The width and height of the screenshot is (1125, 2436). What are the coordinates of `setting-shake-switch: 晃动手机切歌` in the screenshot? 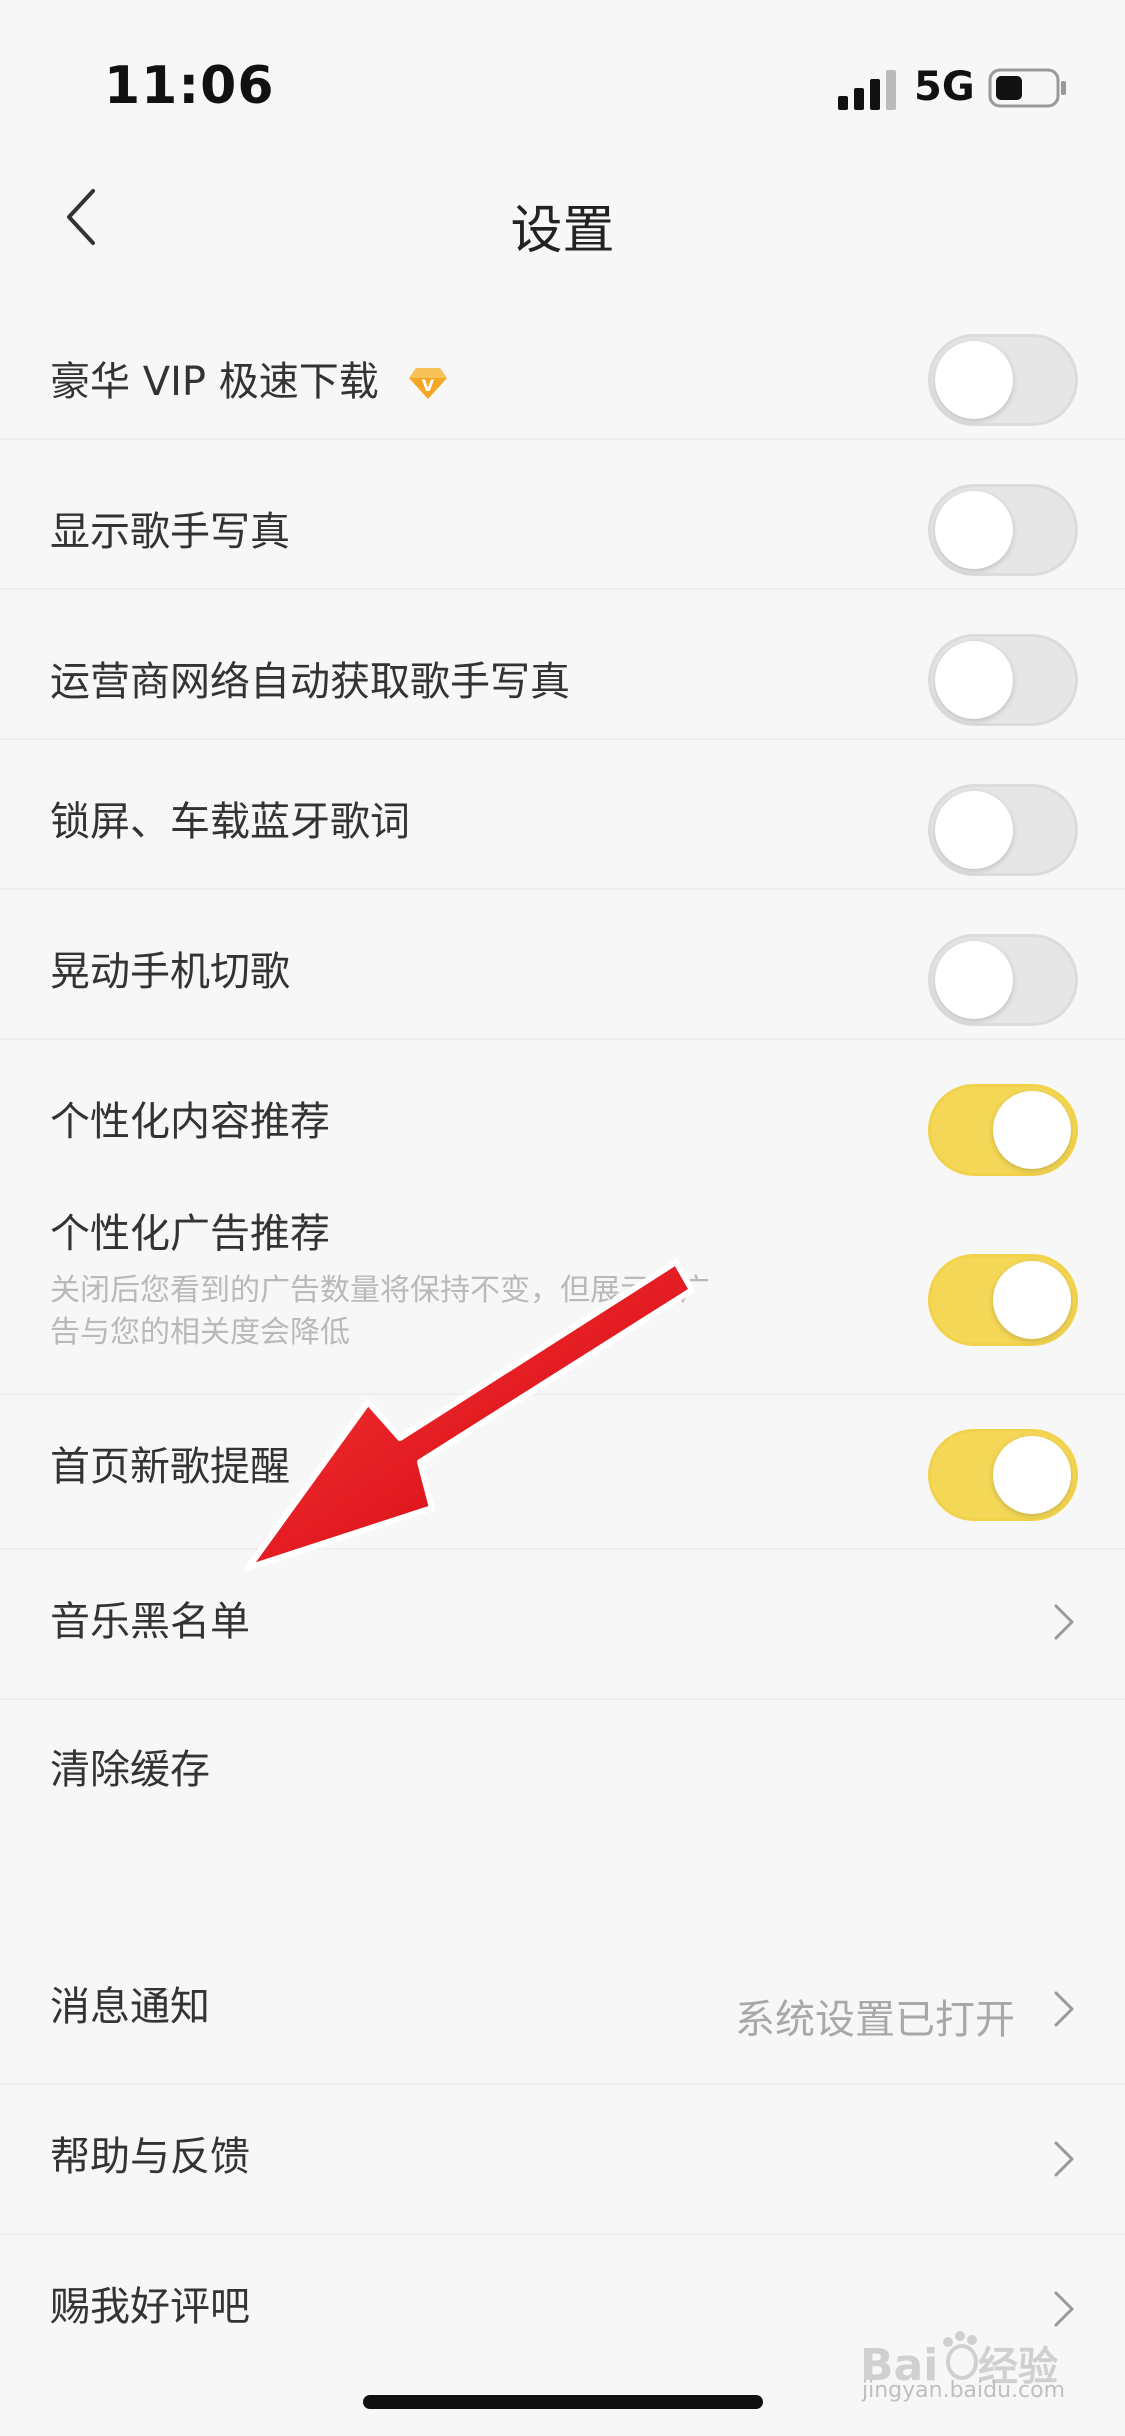 It's located at (562, 965).